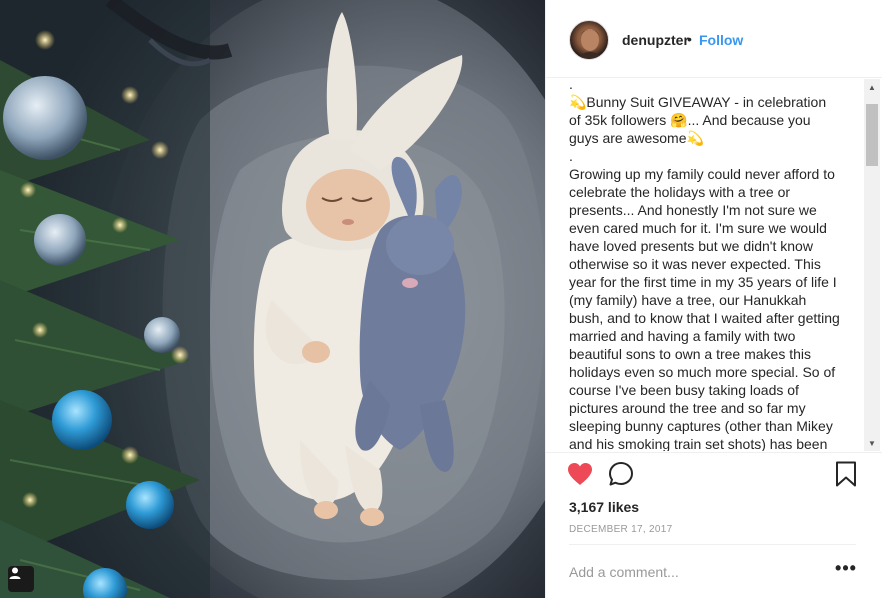  What do you see at coordinates (21, 579) in the screenshot?
I see `user-tag-button` at bounding box center [21, 579].